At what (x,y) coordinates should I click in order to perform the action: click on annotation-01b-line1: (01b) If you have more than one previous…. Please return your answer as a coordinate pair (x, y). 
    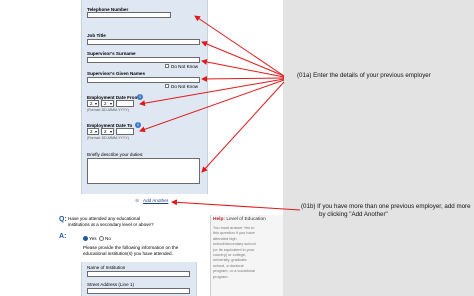
    Looking at the image, I should click on (386, 206).